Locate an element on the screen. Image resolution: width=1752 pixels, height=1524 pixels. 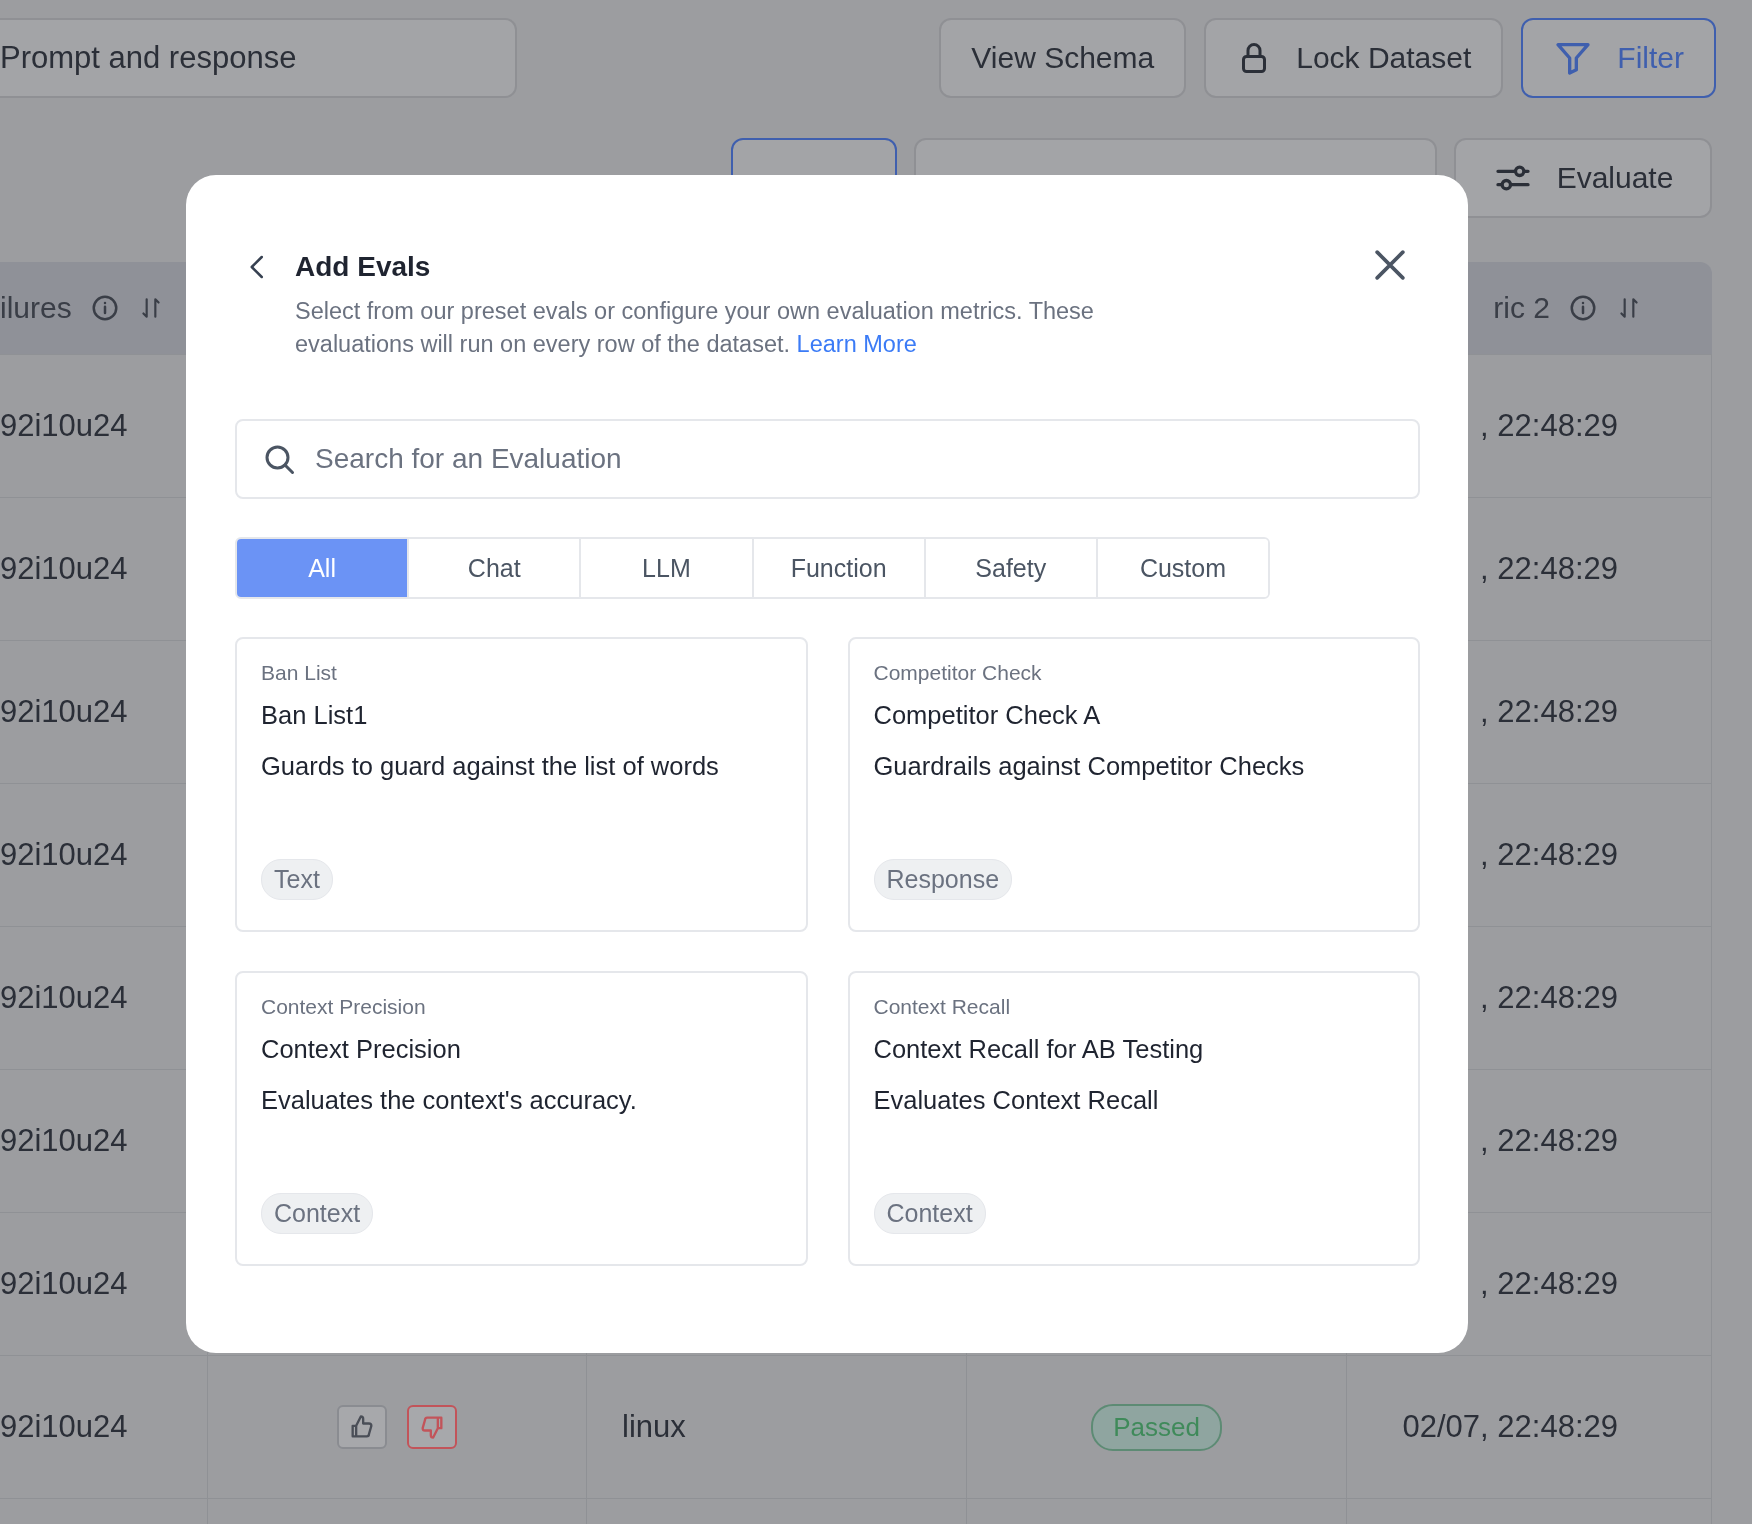
eval-card: Context Precision Context Precision Evaluates the context's accuracy. Context is located at coordinates (521, 1118).